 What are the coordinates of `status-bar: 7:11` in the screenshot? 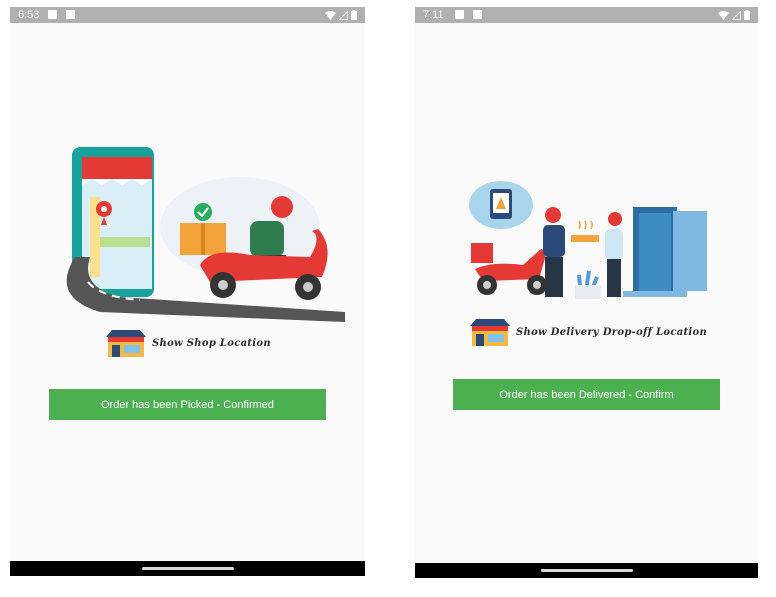 It's located at (586, 15).